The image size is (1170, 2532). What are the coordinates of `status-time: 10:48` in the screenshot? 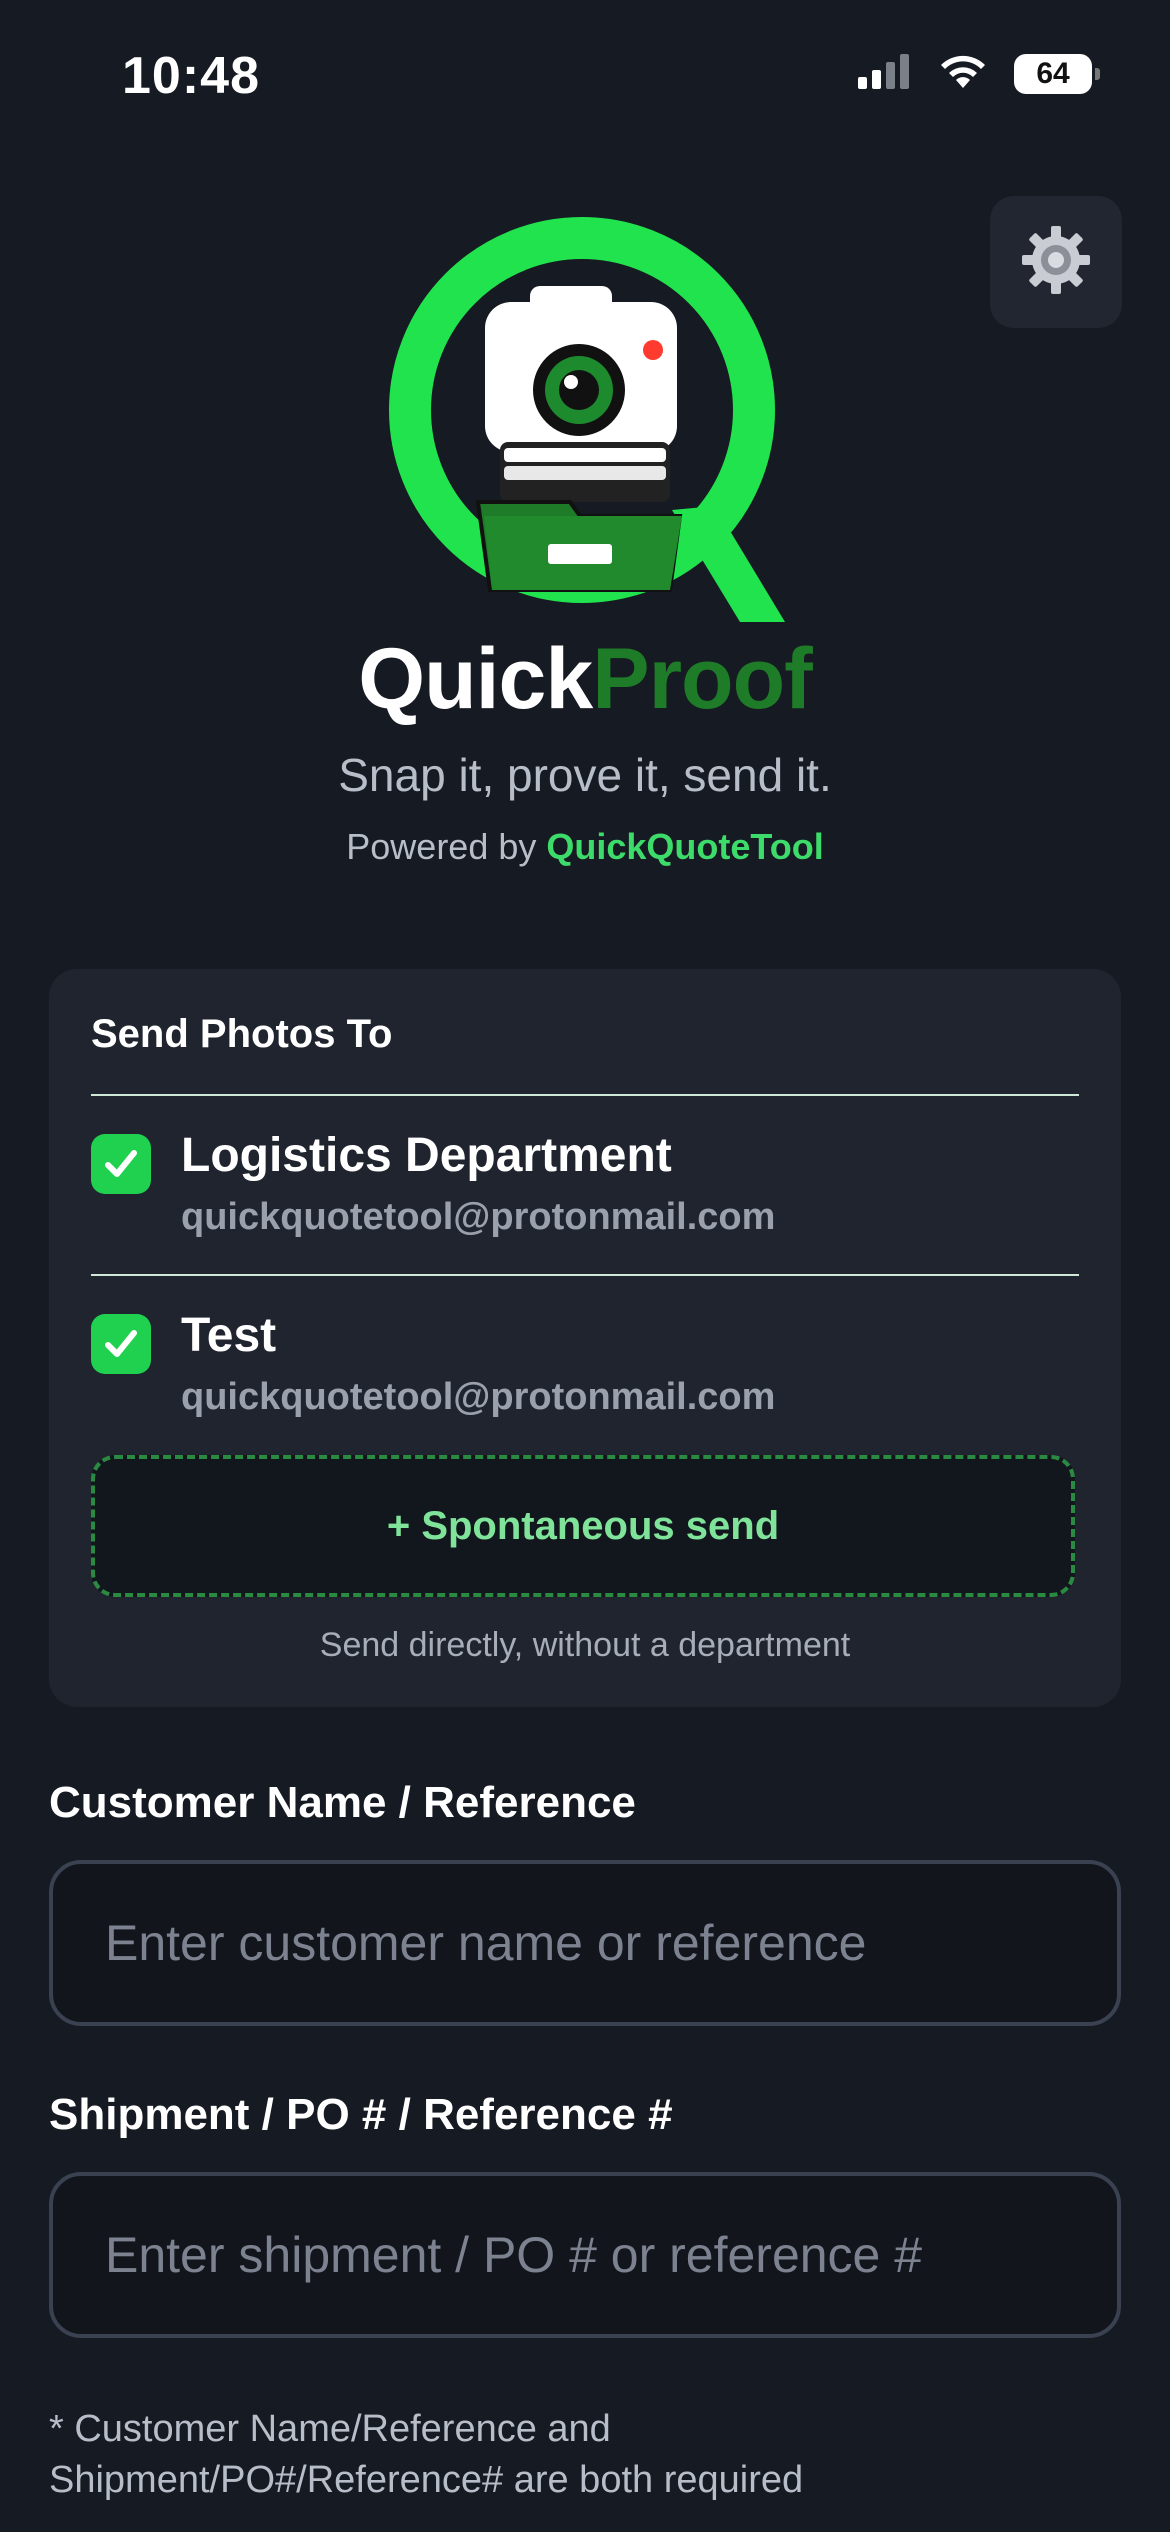 It's located at (191, 76).